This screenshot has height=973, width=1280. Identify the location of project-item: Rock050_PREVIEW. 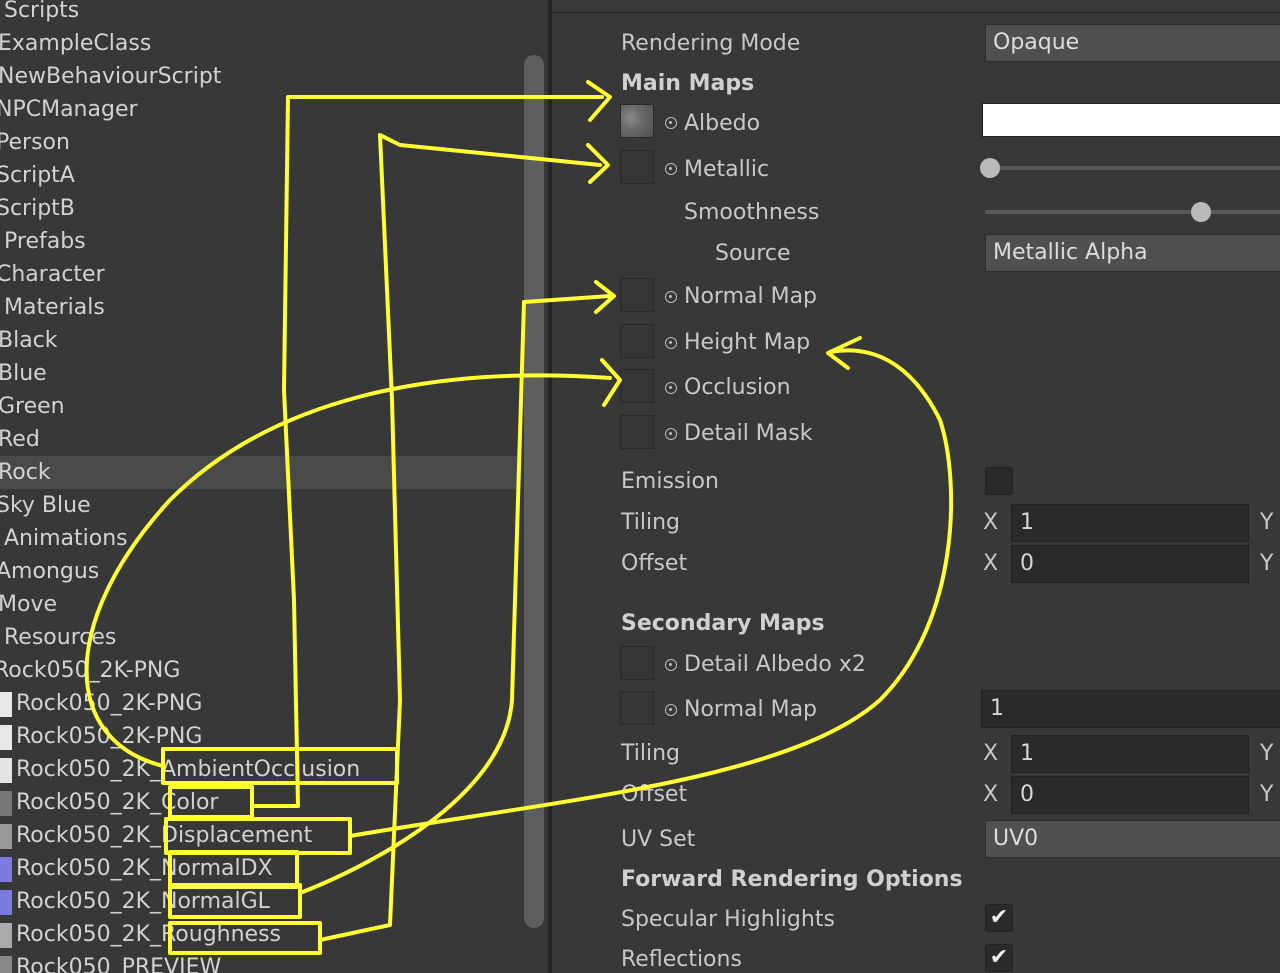
(260, 962).